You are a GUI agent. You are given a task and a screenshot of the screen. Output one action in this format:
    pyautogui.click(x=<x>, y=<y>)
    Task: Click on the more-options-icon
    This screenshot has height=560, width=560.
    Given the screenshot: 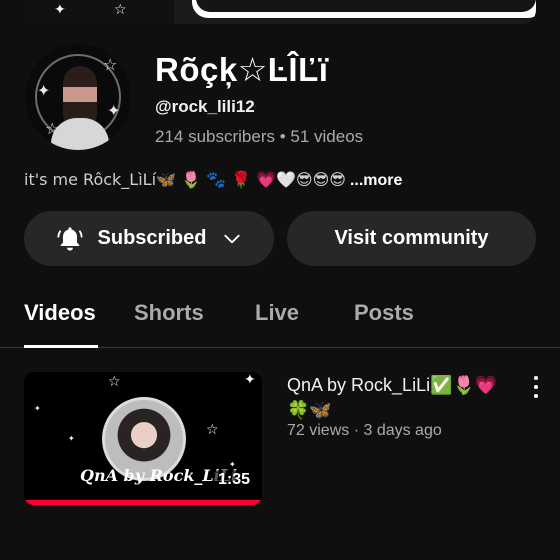 What is the action you would take?
    pyautogui.click(x=536, y=387)
    